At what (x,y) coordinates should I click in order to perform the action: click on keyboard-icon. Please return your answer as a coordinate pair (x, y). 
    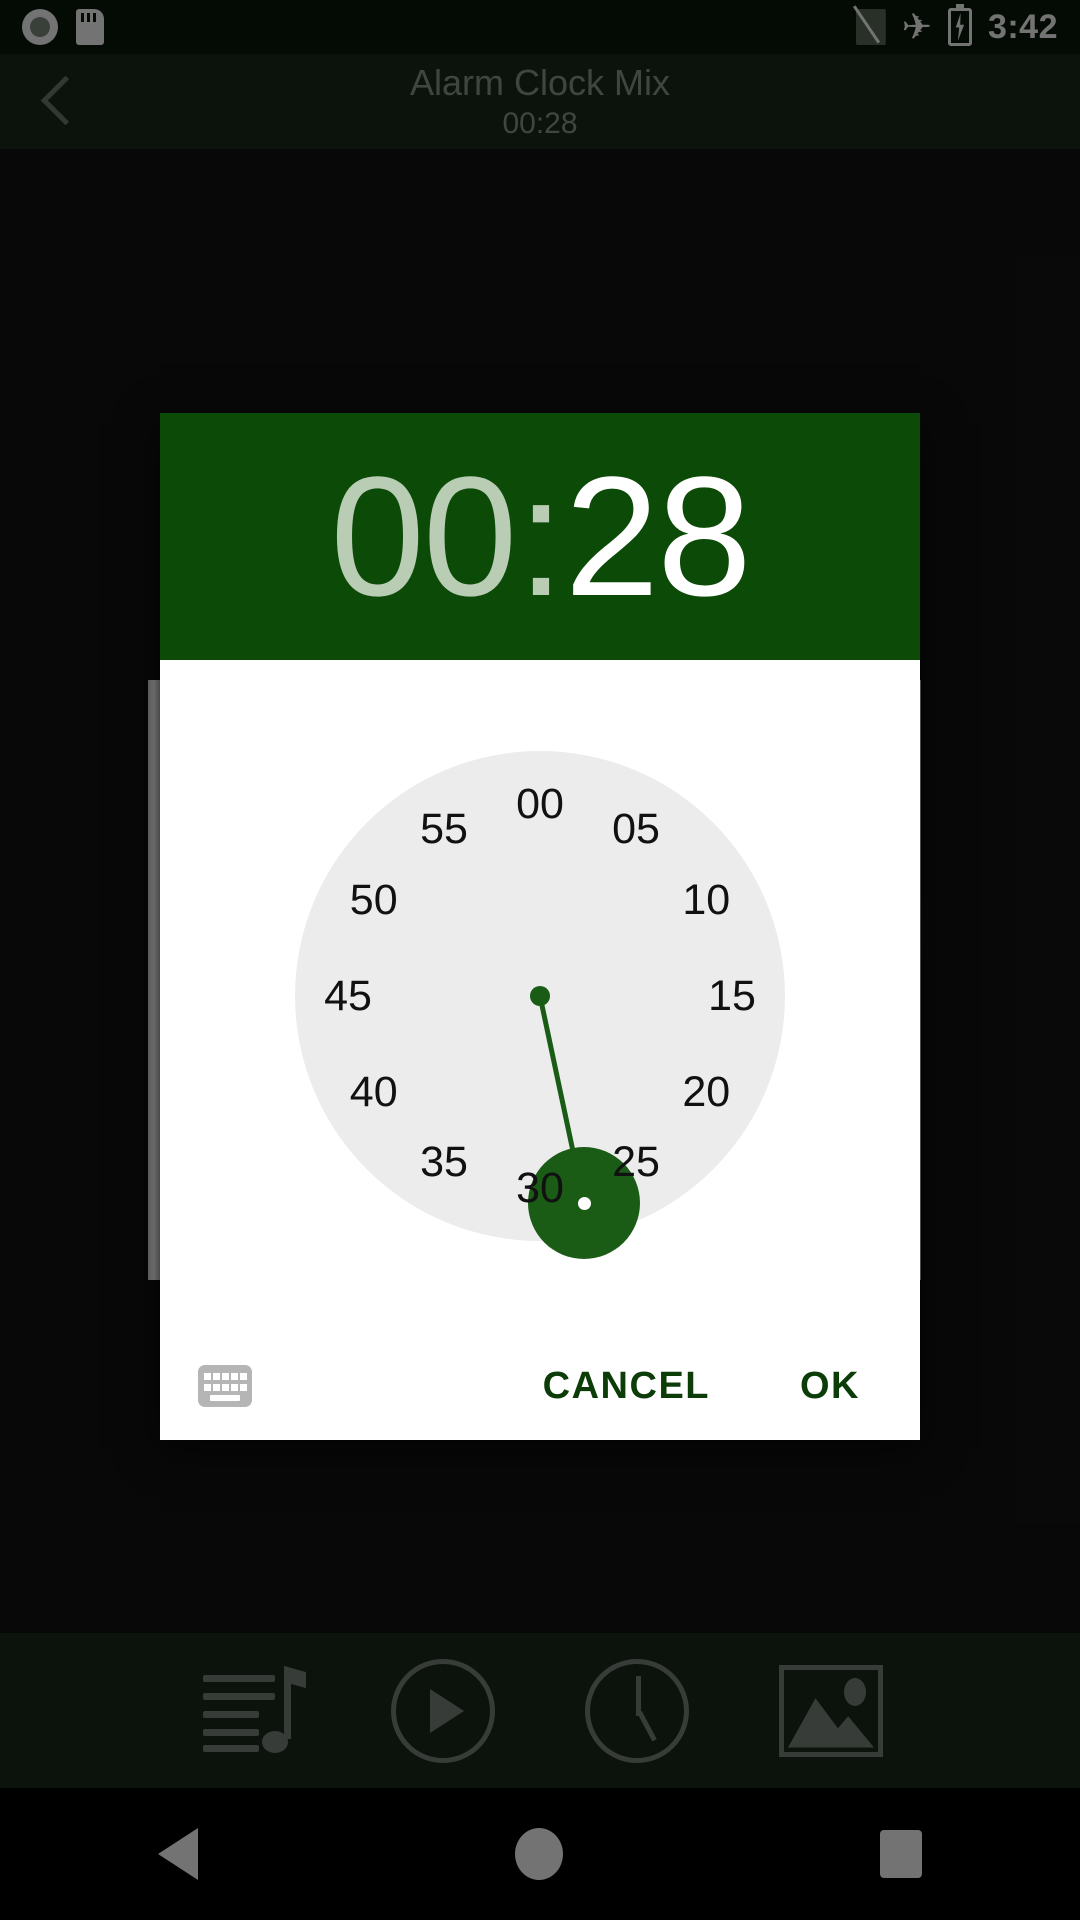
    Looking at the image, I should click on (225, 1386).